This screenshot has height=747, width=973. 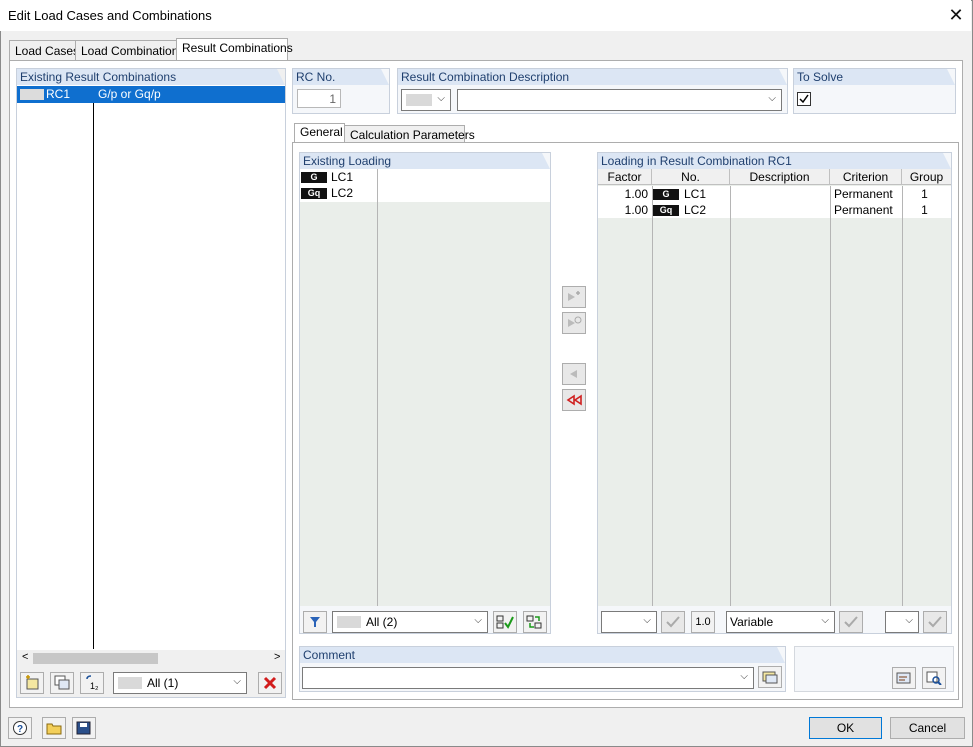 I want to click on rc-number: RC1, so click(x=58, y=94).